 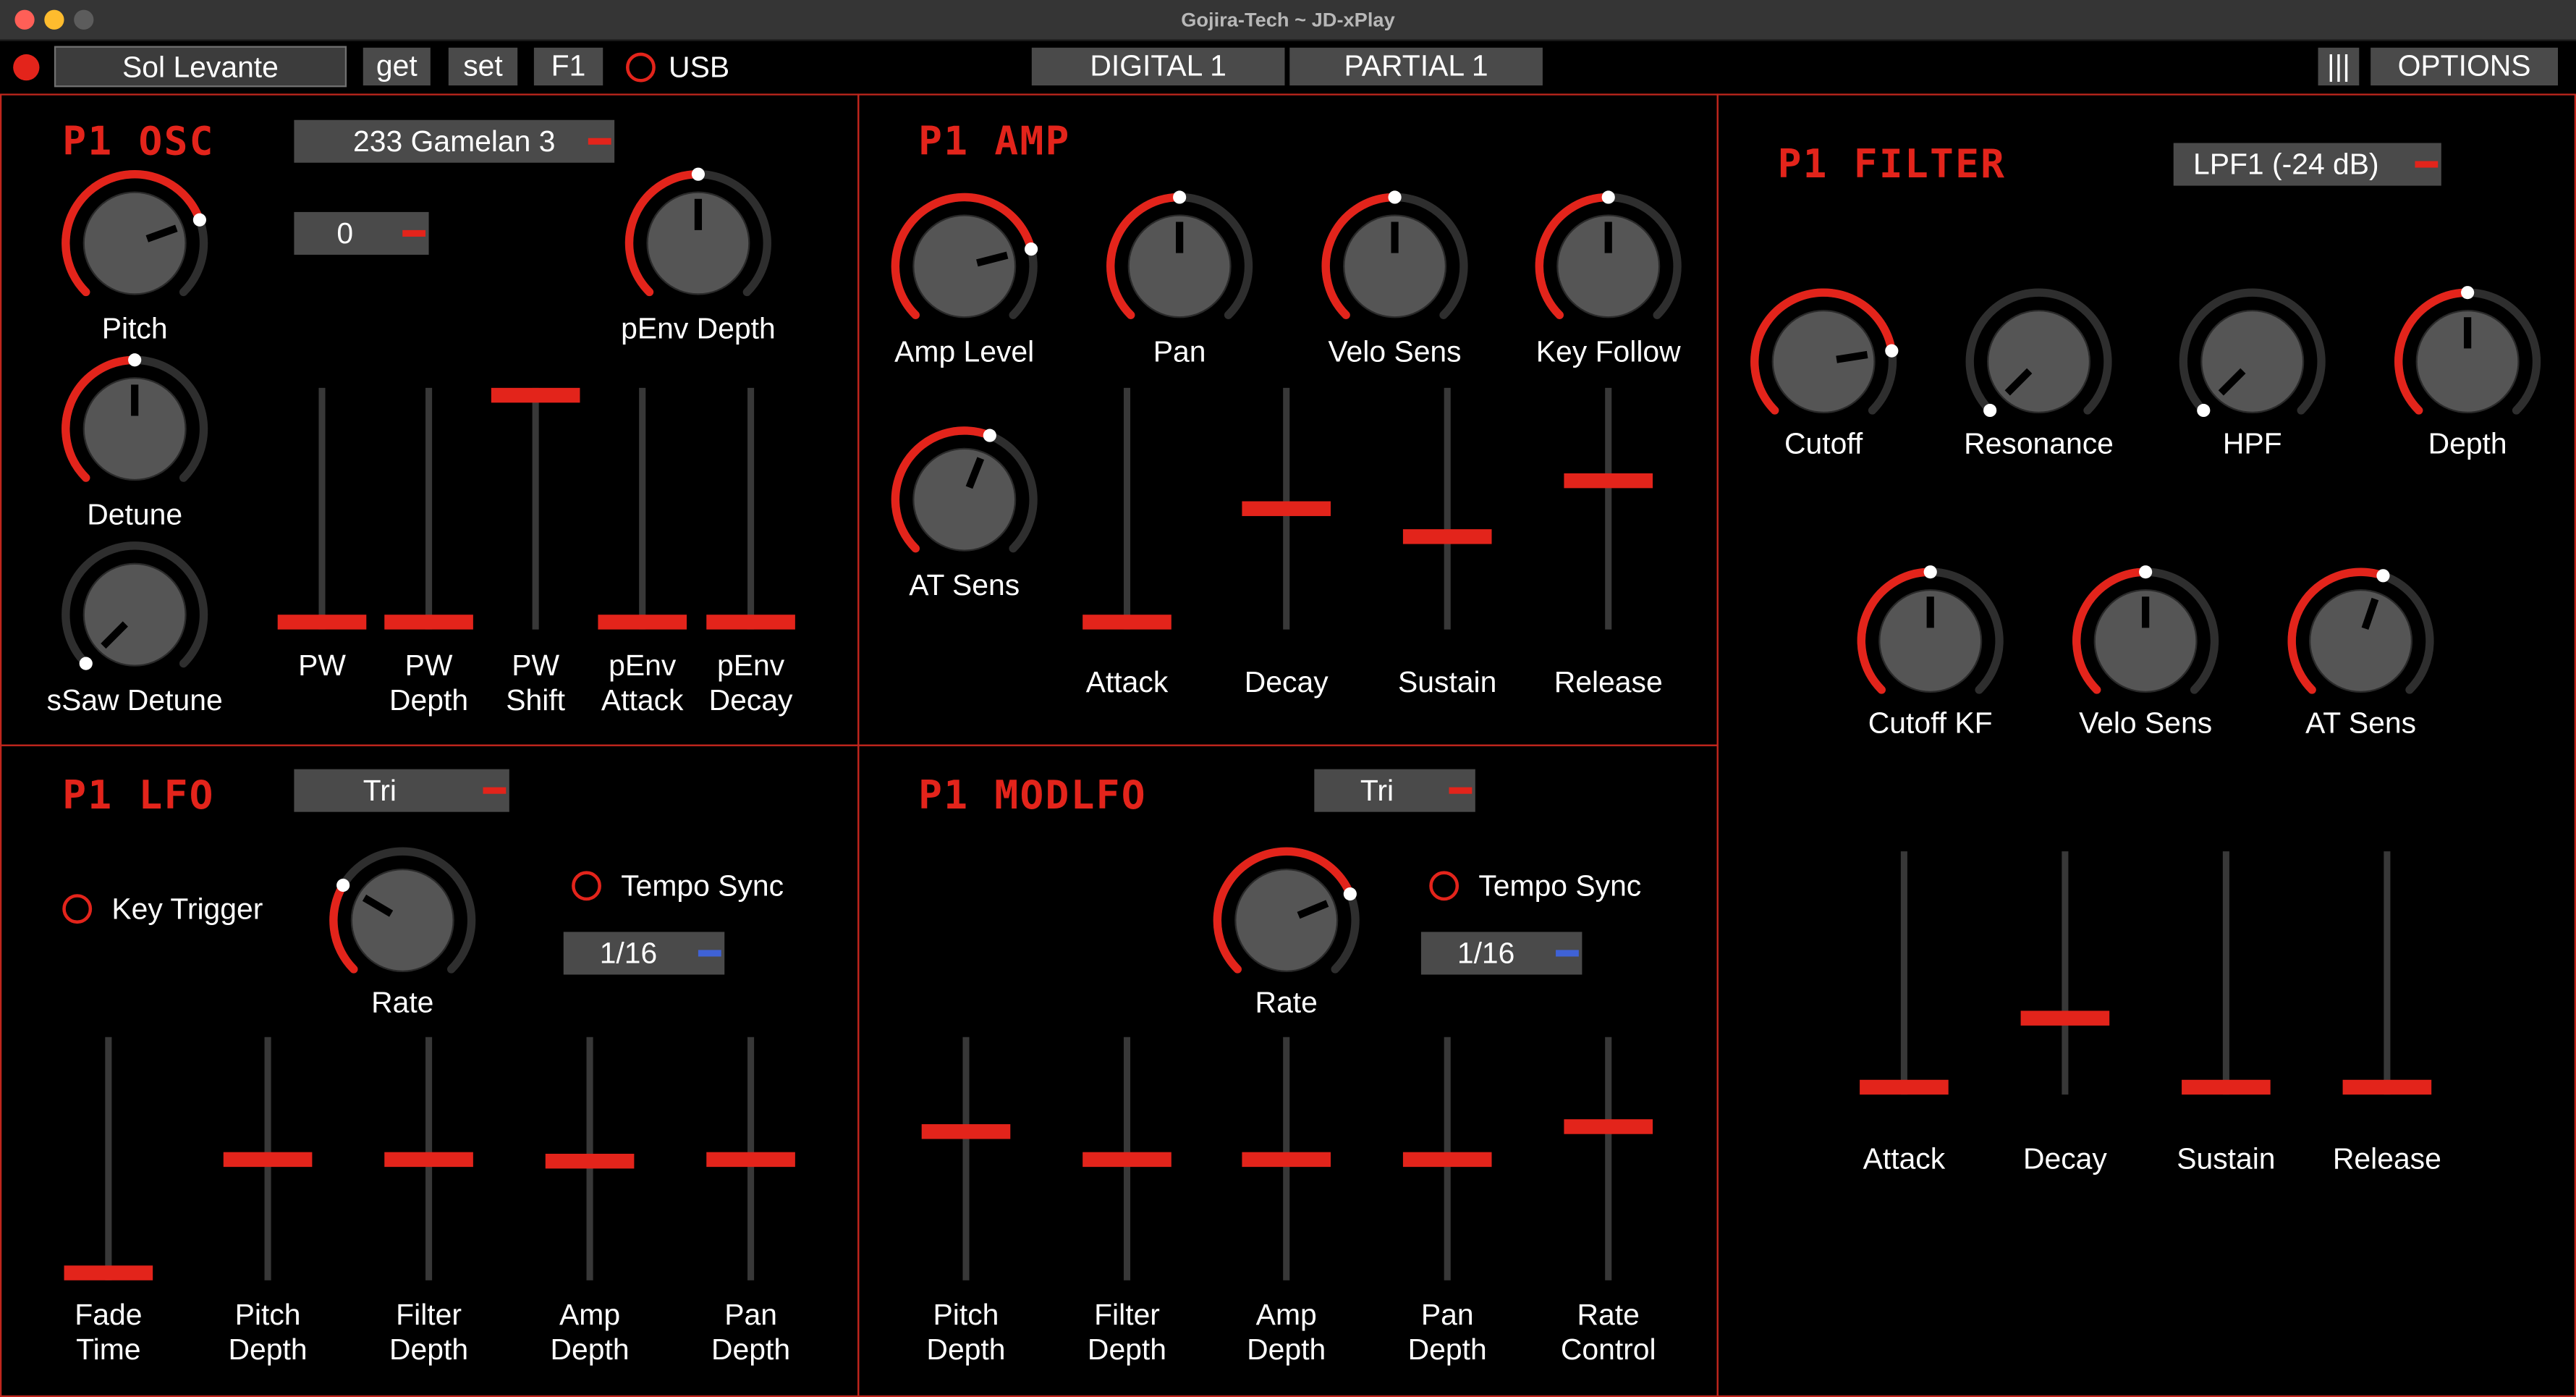 I want to click on lfo-tempo-sync-radio, so click(x=586, y=886).